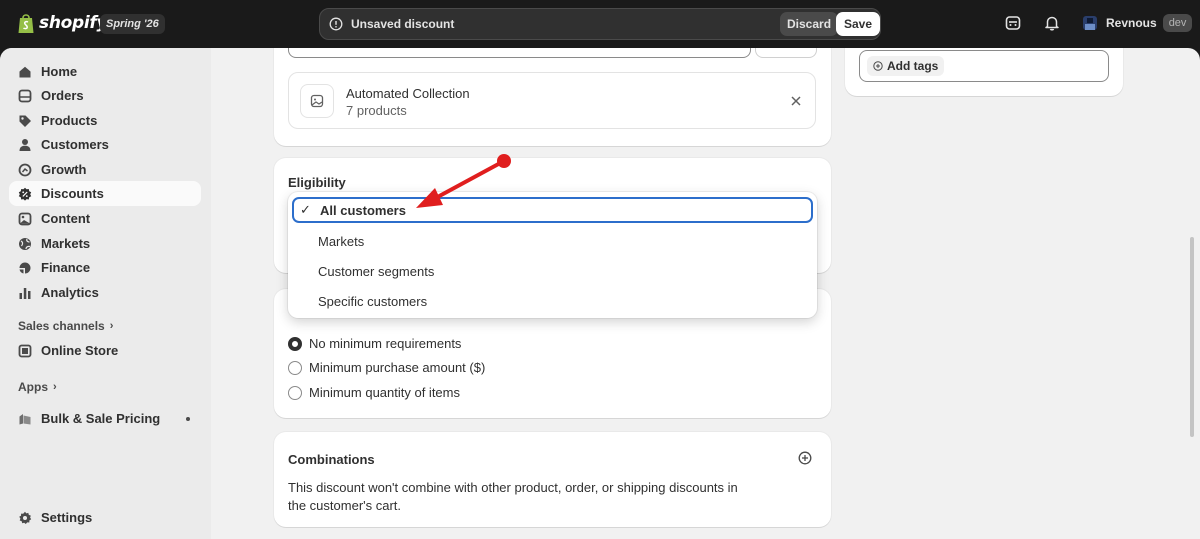 The width and height of the screenshot is (1200, 539). What do you see at coordinates (373, 301) in the screenshot?
I see `option-label: Specific customers` at bounding box center [373, 301].